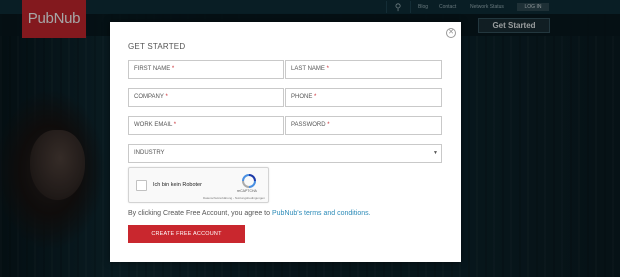 This screenshot has height=277, width=620. I want to click on password-field: PASSWORD *, so click(363, 125).